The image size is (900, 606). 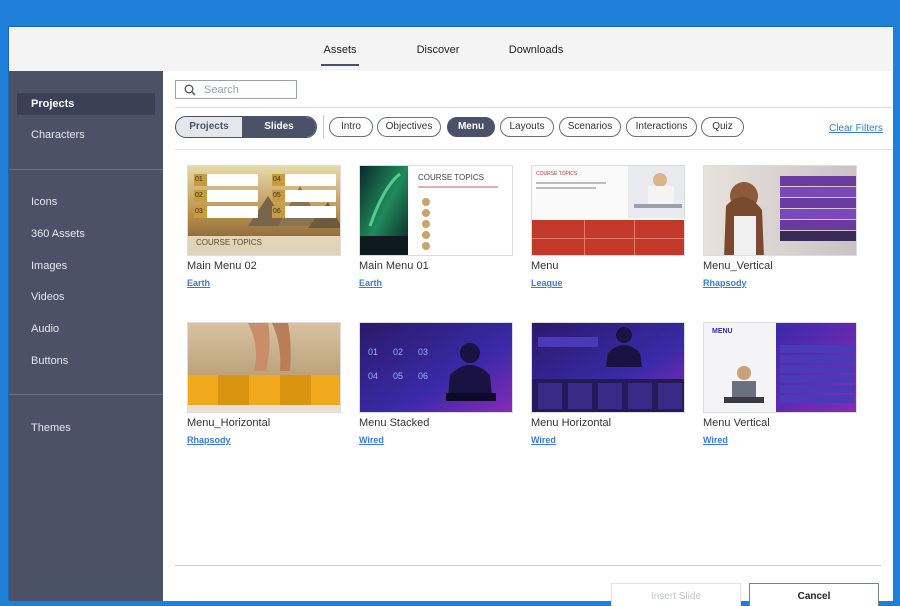 What do you see at coordinates (86, 104) in the screenshot?
I see `sidebar-item-projects: Projects` at bounding box center [86, 104].